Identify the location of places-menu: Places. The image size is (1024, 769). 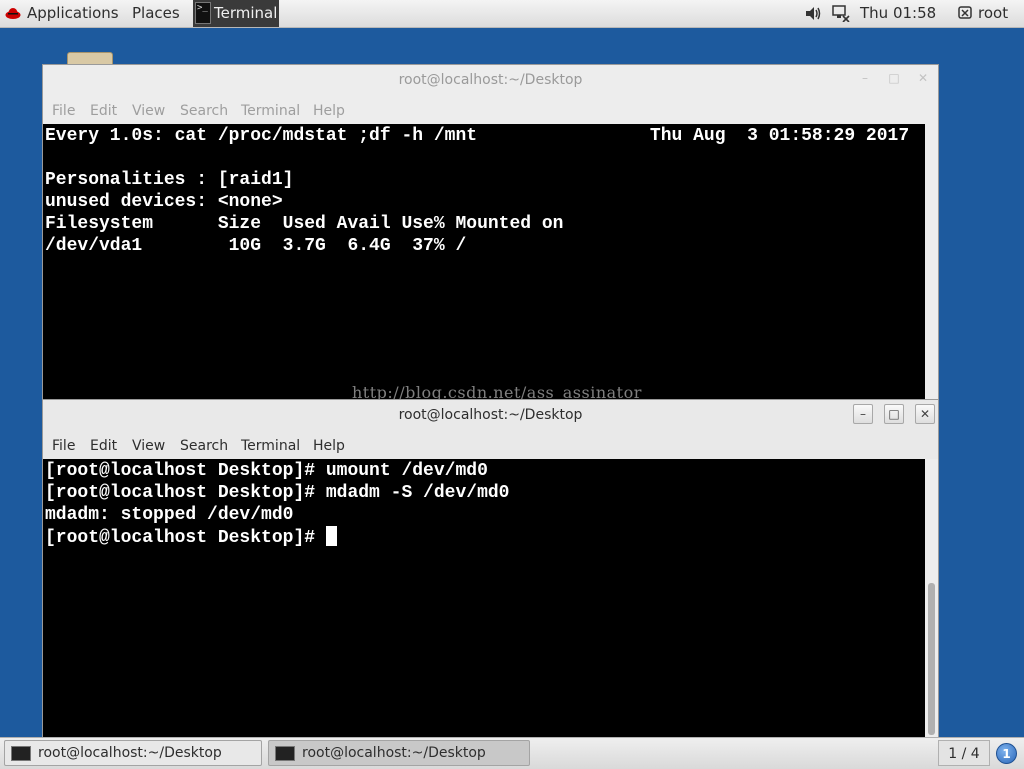
(156, 13).